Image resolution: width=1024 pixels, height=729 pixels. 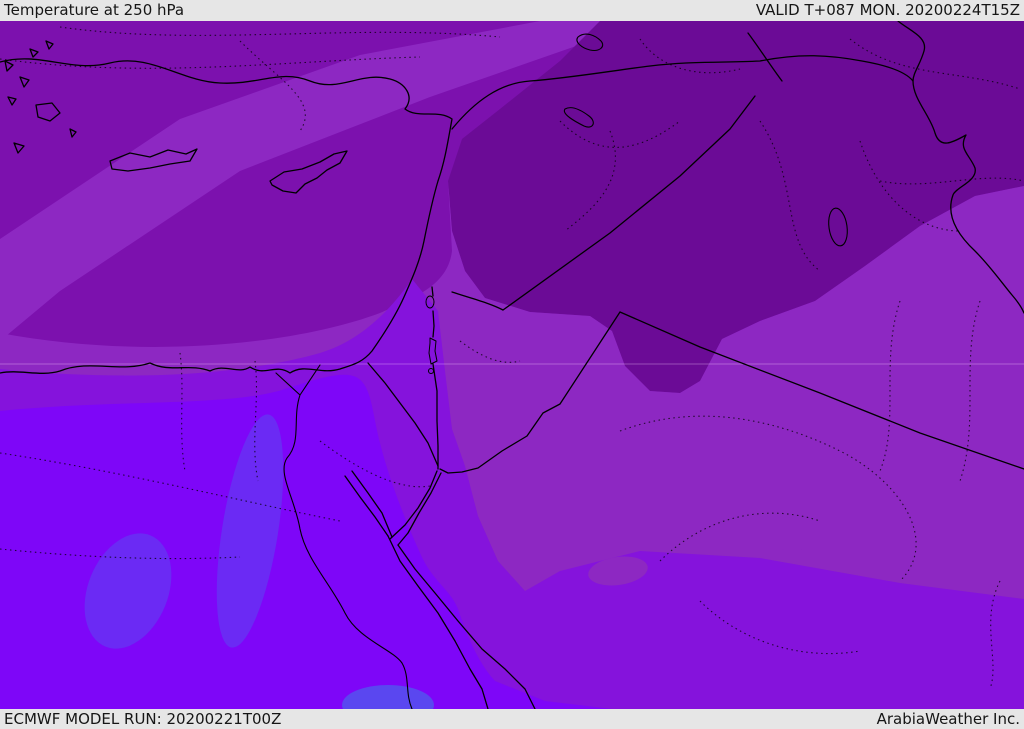 What do you see at coordinates (94, 10) in the screenshot?
I see `map-title: Temperature at 250 hPa` at bounding box center [94, 10].